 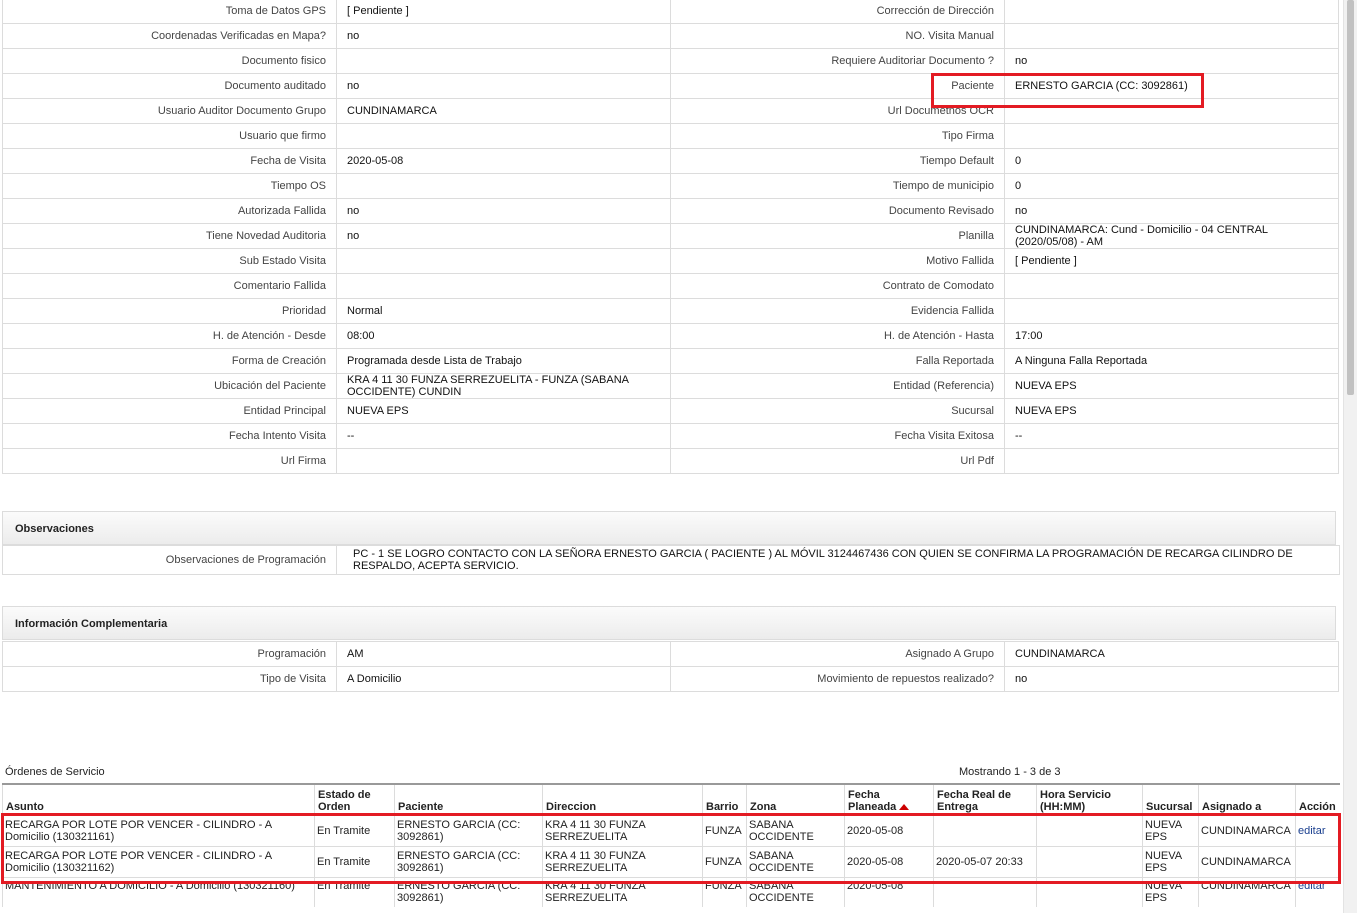 What do you see at coordinates (795, 892) in the screenshot?
I see `order-cell-zona: SABANA OCCIDENTE` at bounding box center [795, 892].